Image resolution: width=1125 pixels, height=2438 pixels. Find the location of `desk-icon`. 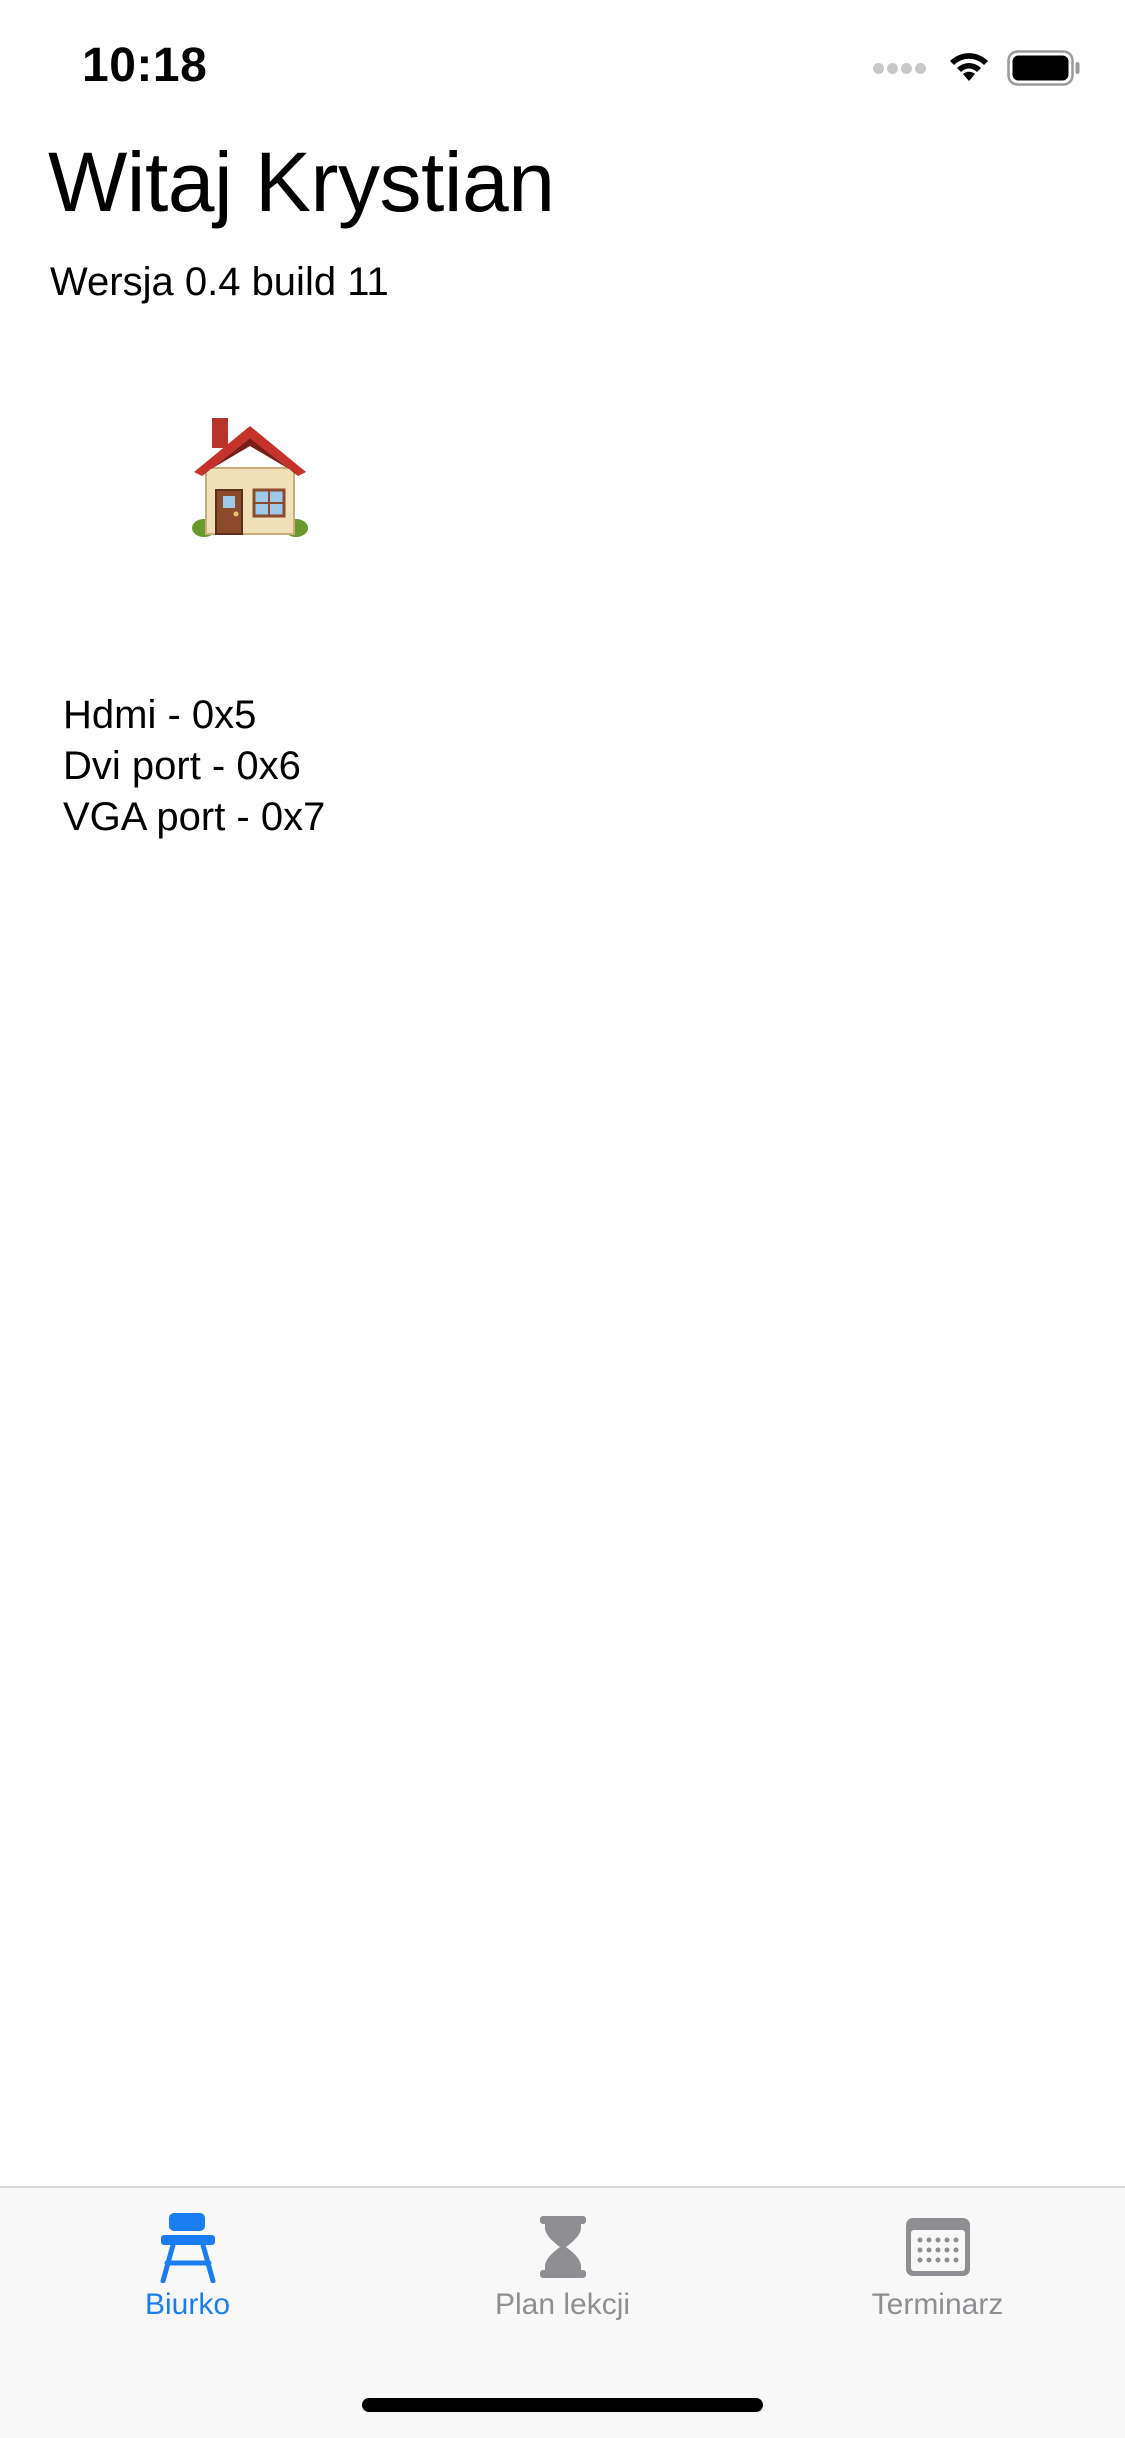

desk-icon is located at coordinates (188, 2247).